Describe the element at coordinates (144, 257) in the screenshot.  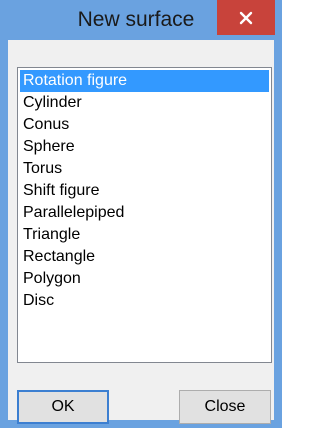
I see `list-item-rectangle: Rectangle` at that location.